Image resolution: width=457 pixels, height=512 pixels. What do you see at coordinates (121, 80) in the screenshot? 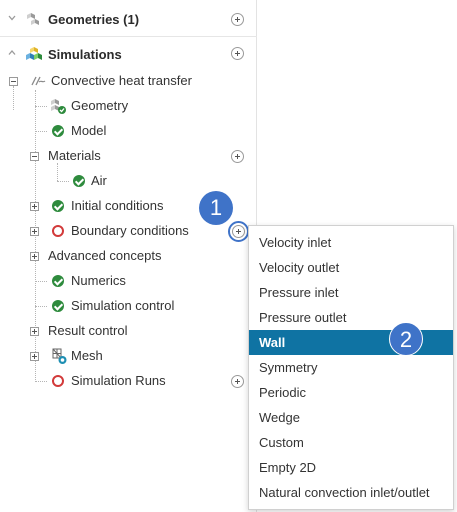
I see `tree-node-convective-heat-transfer: Convective heat transfer` at bounding box center [121, 80].